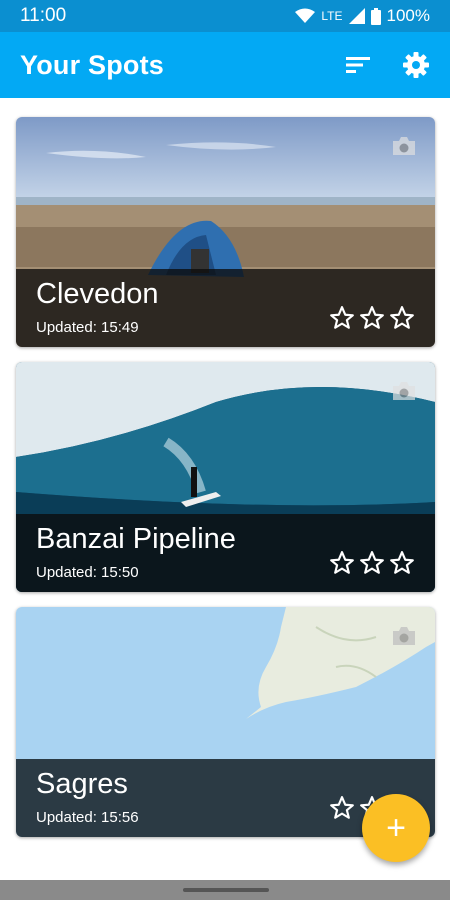 The width and height of the screenshot is (450, 900). Describe the element at coordinates (332, 16) in the screenshot. I see `network-type: LTE` at that location.